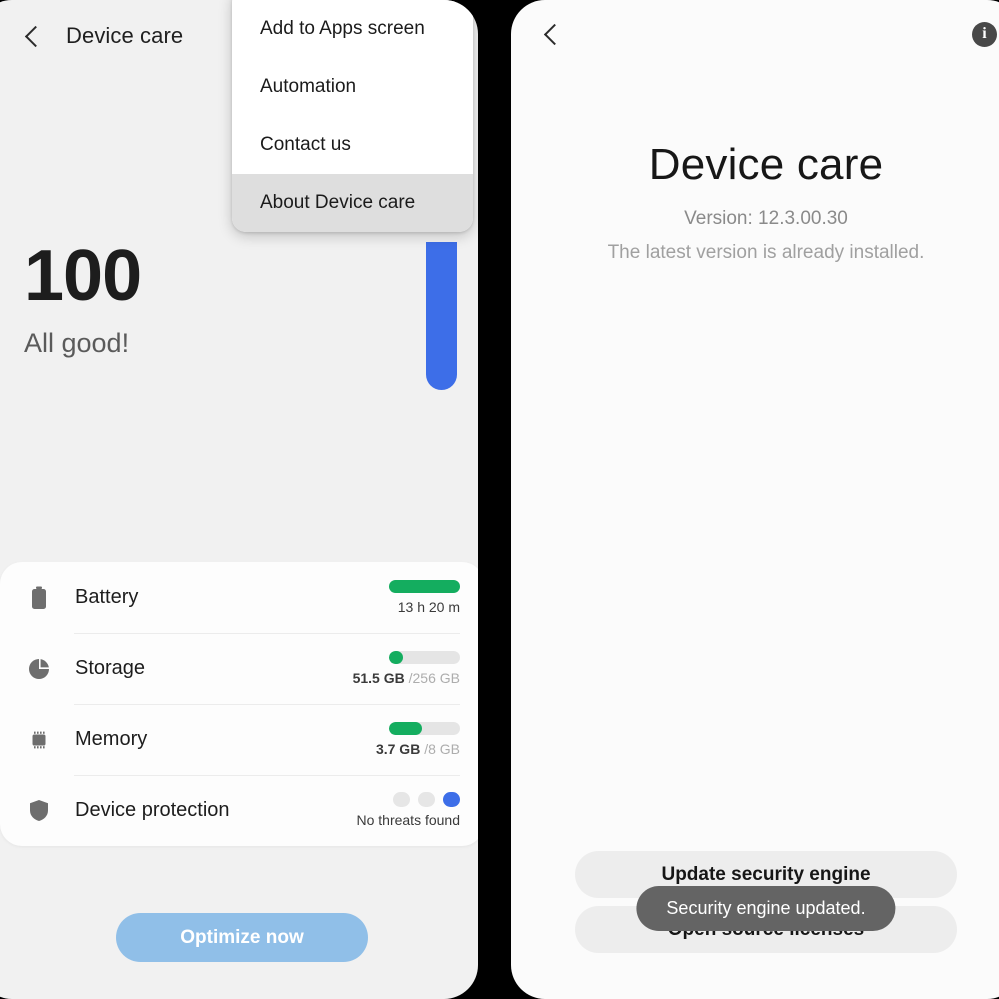  Describe the element at coordinates (406, 668) in the screenshot. I see `status-row-meter: 51.5 GB /256 GB` at that location.